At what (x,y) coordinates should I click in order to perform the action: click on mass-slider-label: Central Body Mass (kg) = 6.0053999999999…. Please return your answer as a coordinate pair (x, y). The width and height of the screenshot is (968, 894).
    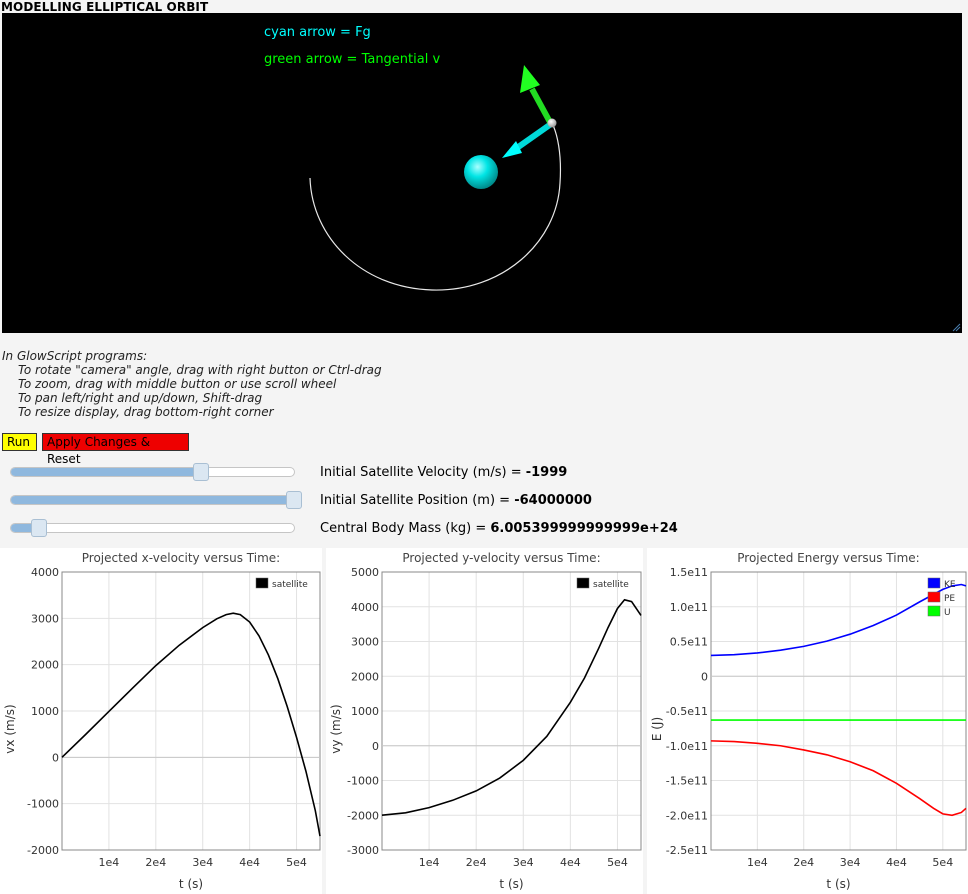
    Looking at the image, I should click on (499, 528).